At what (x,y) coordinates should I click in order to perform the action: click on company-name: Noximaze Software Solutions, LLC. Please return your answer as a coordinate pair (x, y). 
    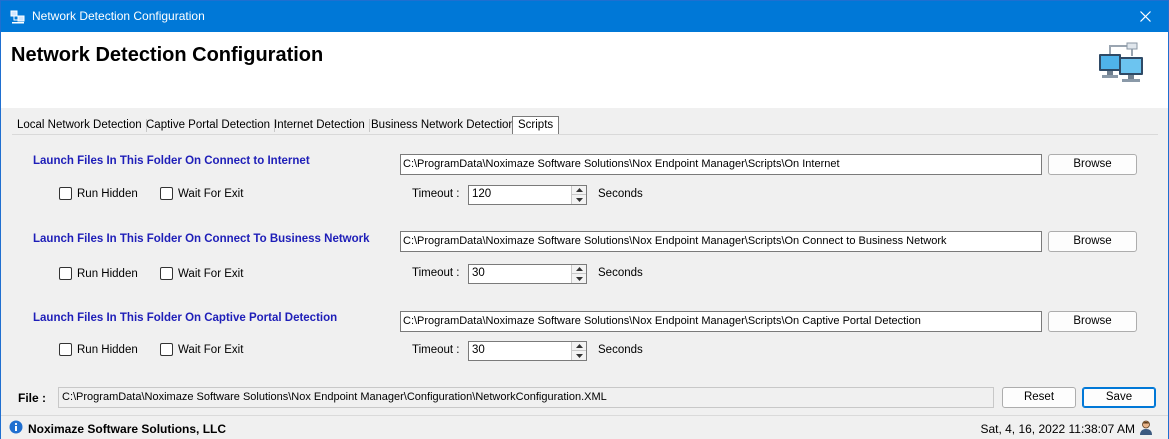
    Looking at the image, I should click on (127, 429).